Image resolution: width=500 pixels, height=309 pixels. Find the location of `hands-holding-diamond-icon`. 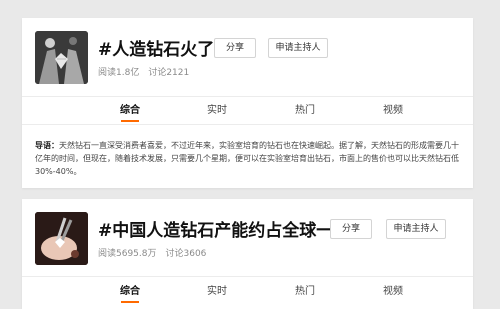

hands-holding-diamond-icon is located at coordinates (61, 57).